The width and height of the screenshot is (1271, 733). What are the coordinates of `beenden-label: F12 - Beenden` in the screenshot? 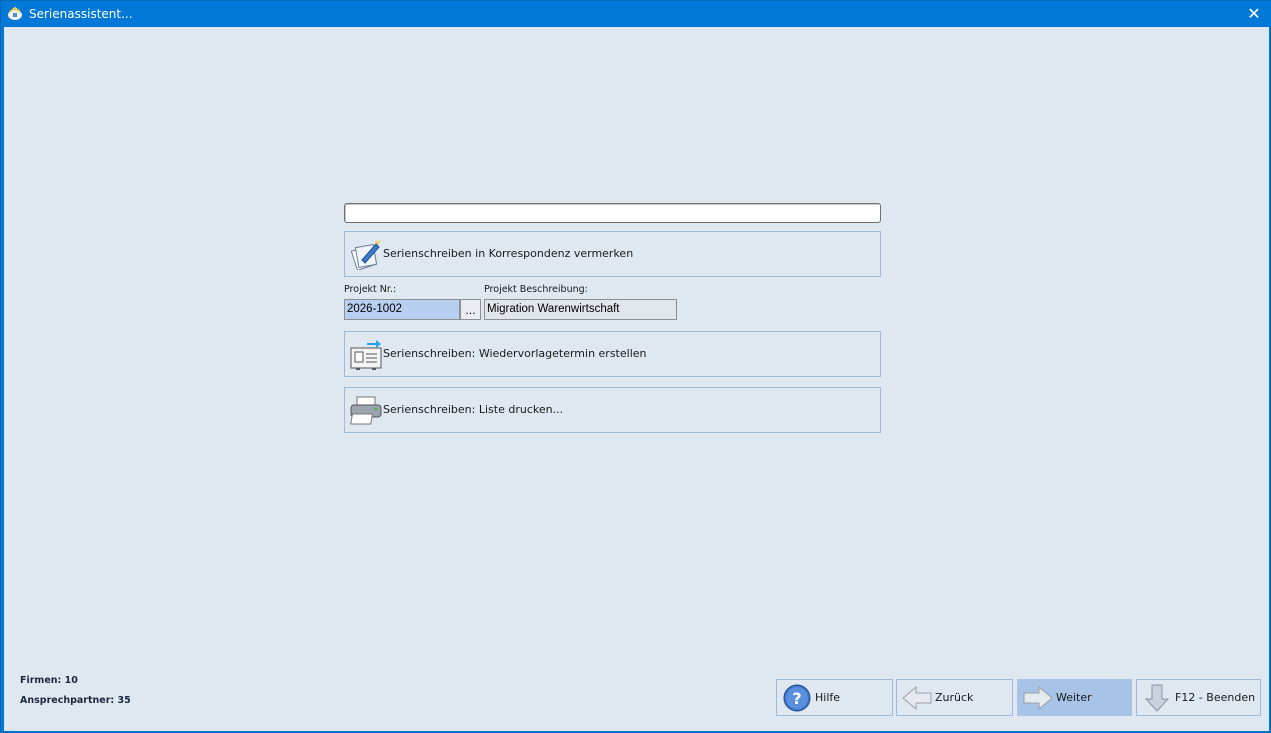 It's located at (1215, 697).